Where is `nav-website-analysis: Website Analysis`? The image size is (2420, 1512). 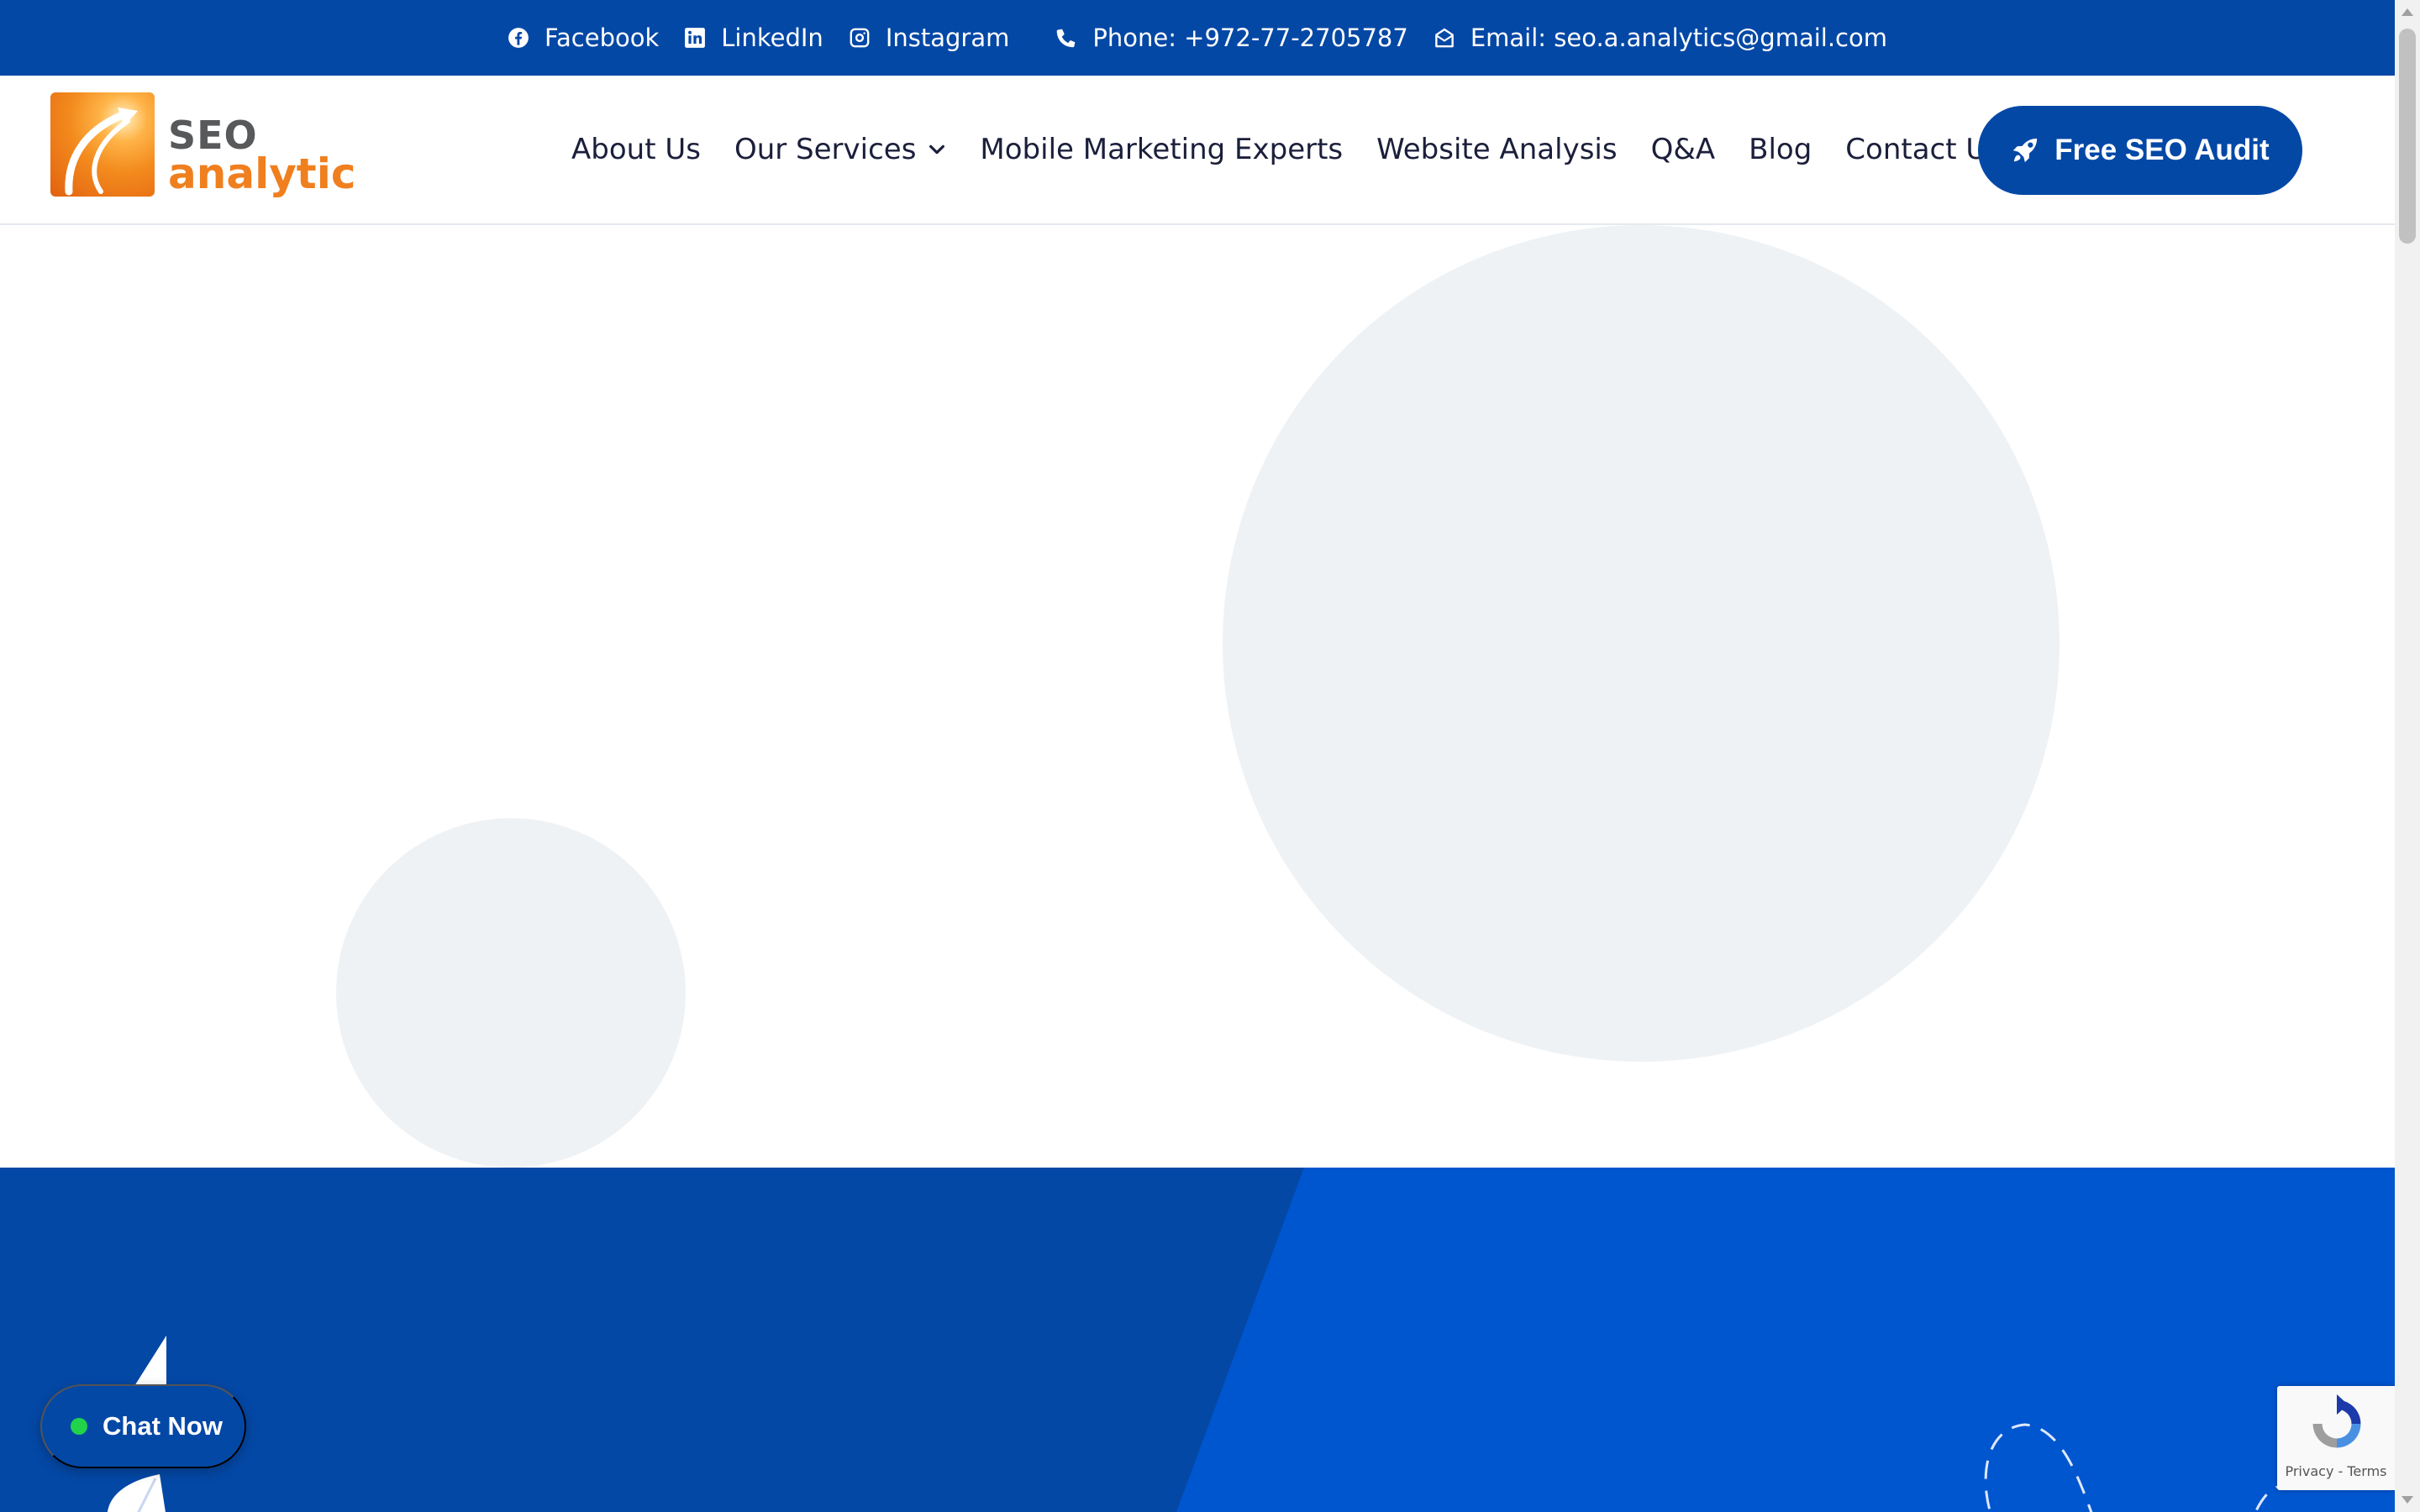 nav-website-analysis: Website Analysis is located at coordinates (1497, 149).